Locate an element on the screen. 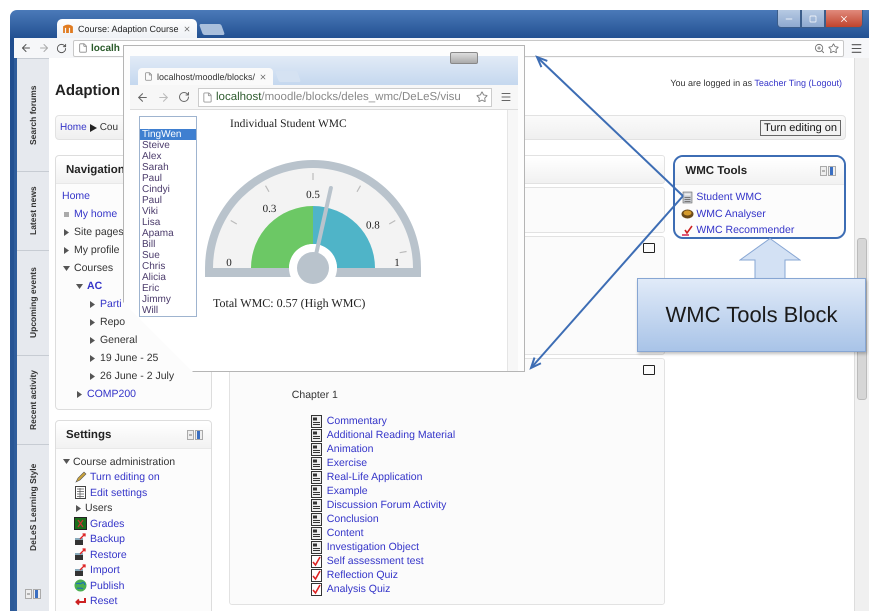 The height and width of the screenshot is (611, 869). sidebar-tab: Recent activity is located at coordinates (33, 399).